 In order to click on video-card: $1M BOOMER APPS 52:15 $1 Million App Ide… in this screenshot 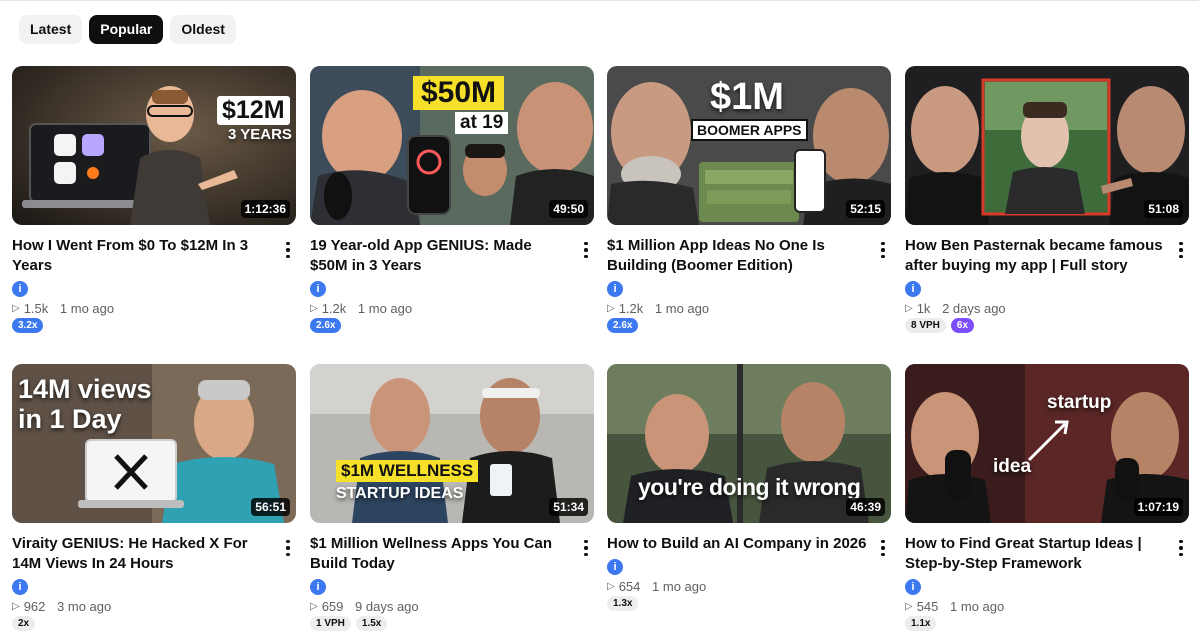, I will do `click(749, 199)`.